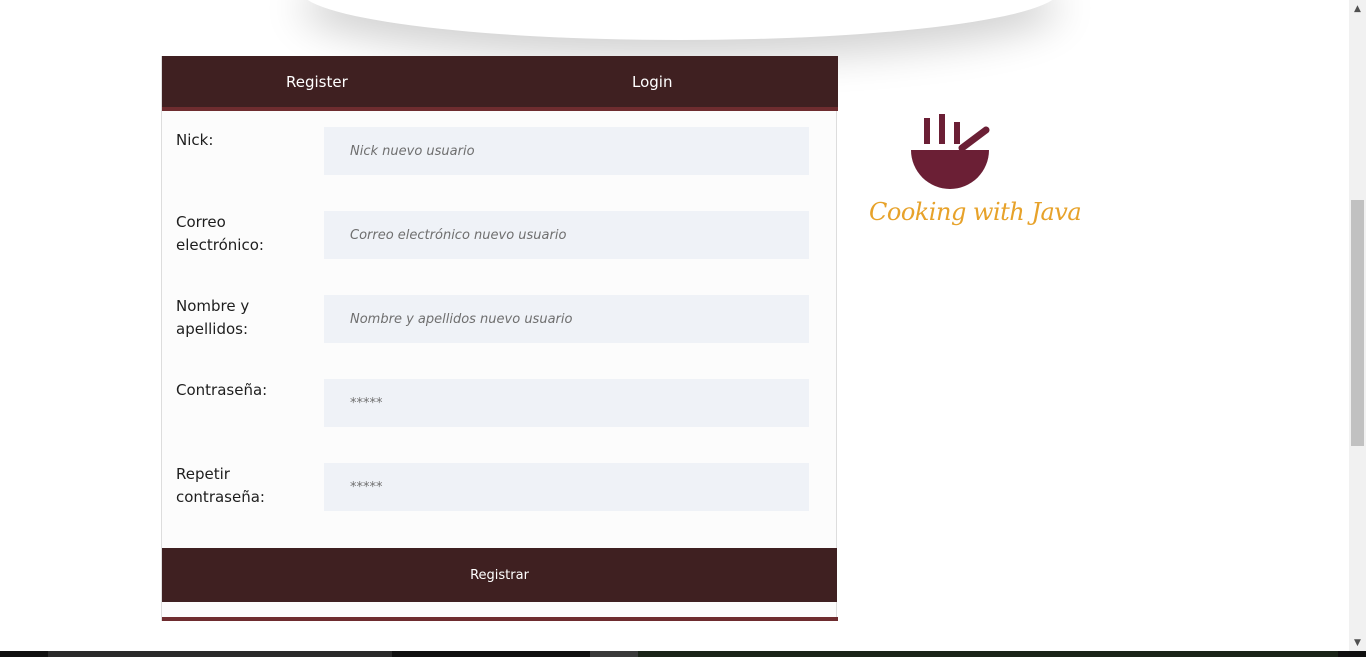 Image resolution: width=1366 pixels, height=657 pixels. I want to click on header-shadow, so click(680, 20).